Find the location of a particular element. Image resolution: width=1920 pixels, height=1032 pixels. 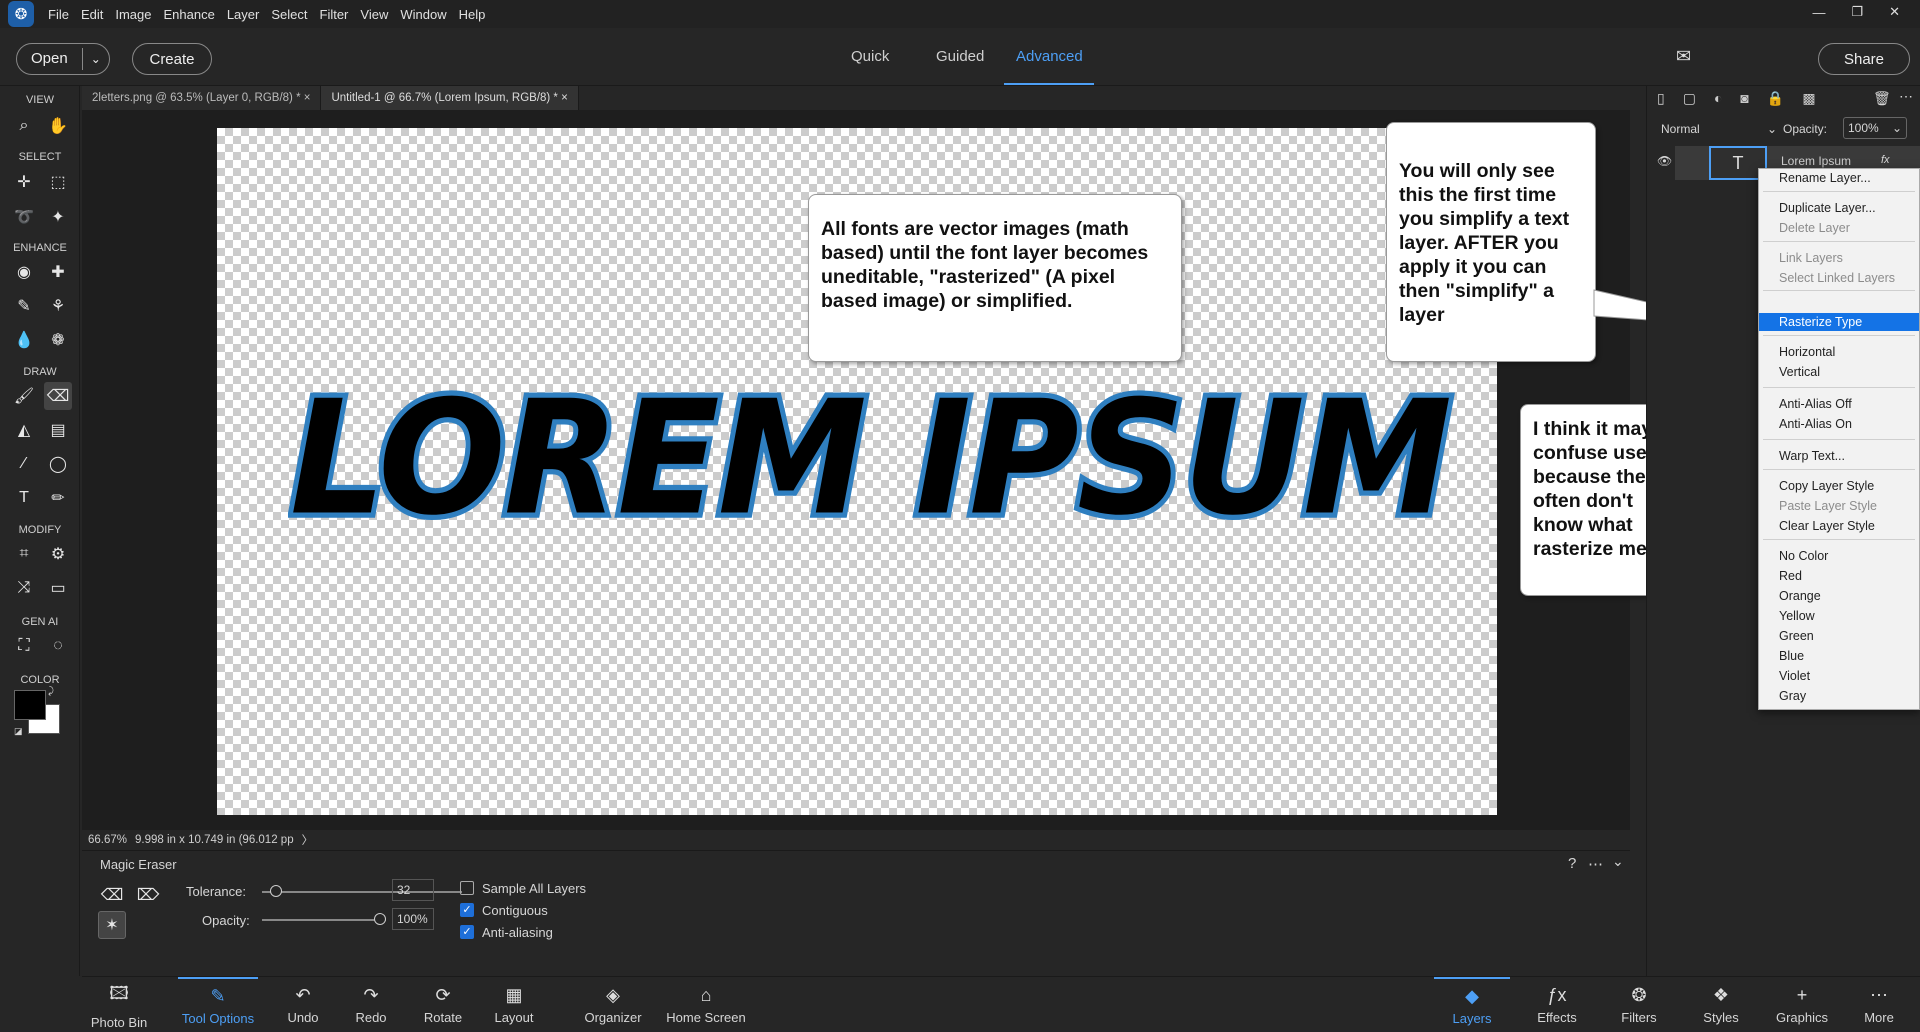

hand-icon: ✋ is located at coordinates (58, 126).